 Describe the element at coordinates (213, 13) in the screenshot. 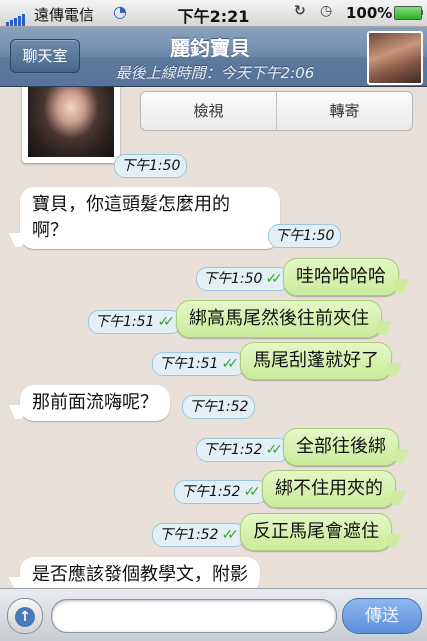

I see `status-bar: 遠傳電信 ◔ 下午2:21 ↻ ◷ 100%` at that location.